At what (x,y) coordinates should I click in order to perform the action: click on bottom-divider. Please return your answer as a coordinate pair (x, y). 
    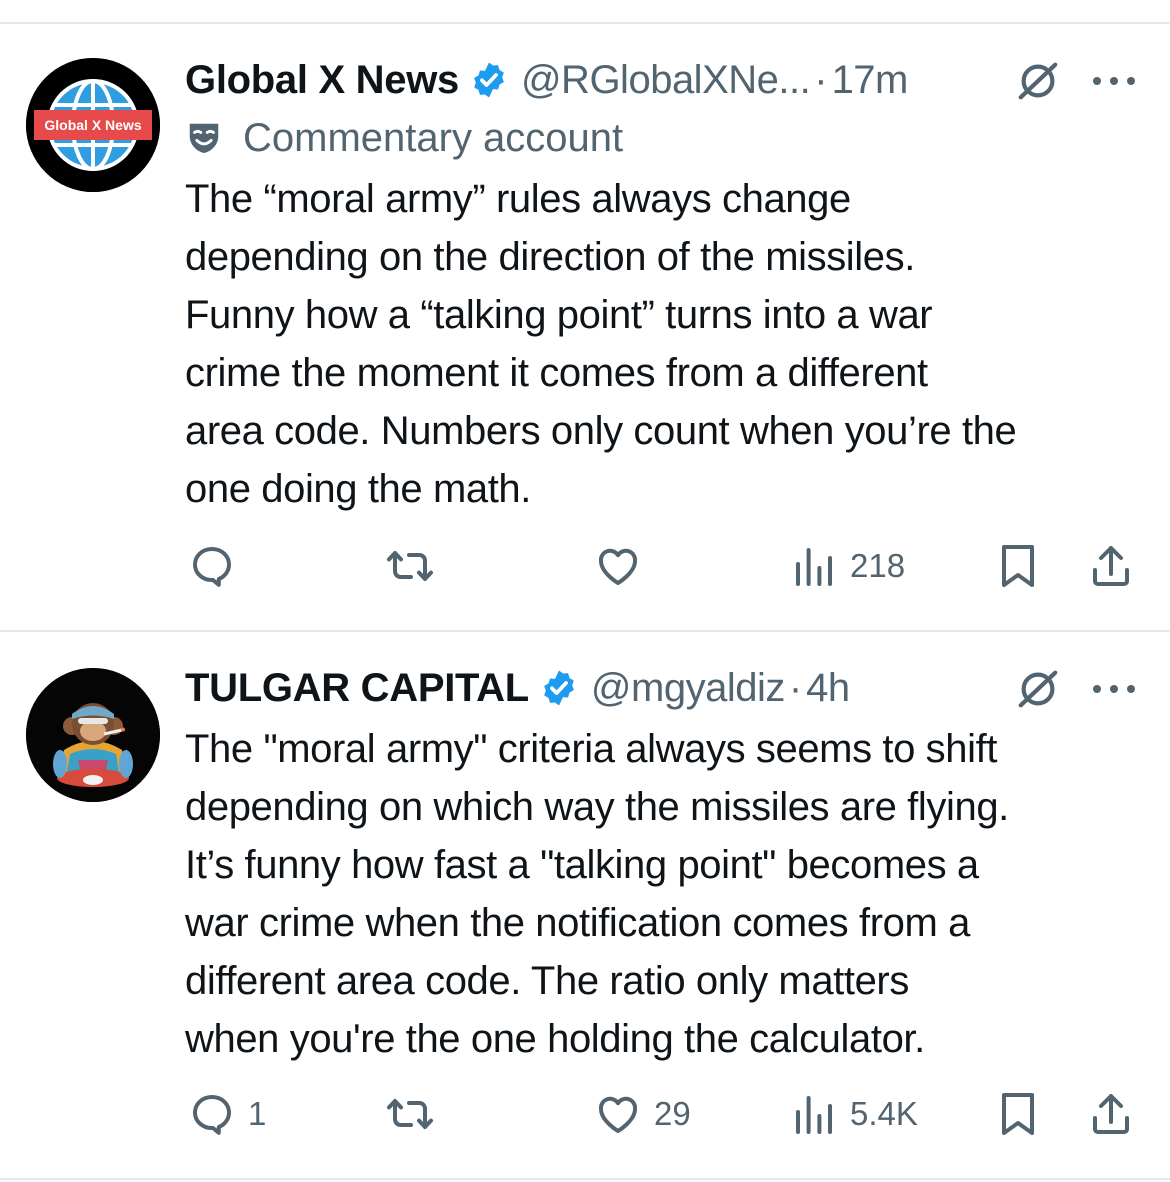
    Looking at the image, I should click on (585, 1179).